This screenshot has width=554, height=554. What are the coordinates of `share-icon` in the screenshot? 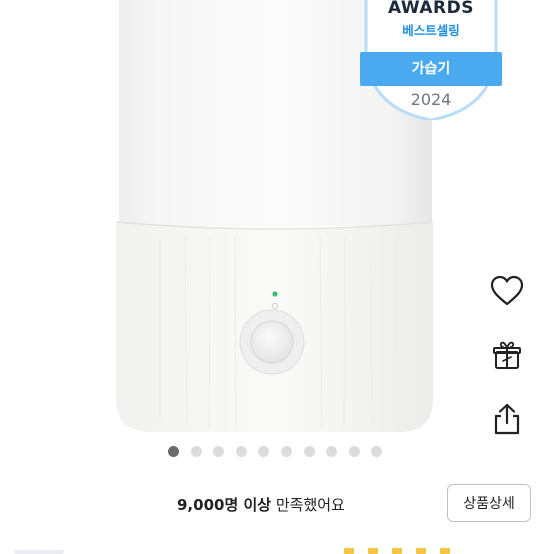 It's located at (507, 419).